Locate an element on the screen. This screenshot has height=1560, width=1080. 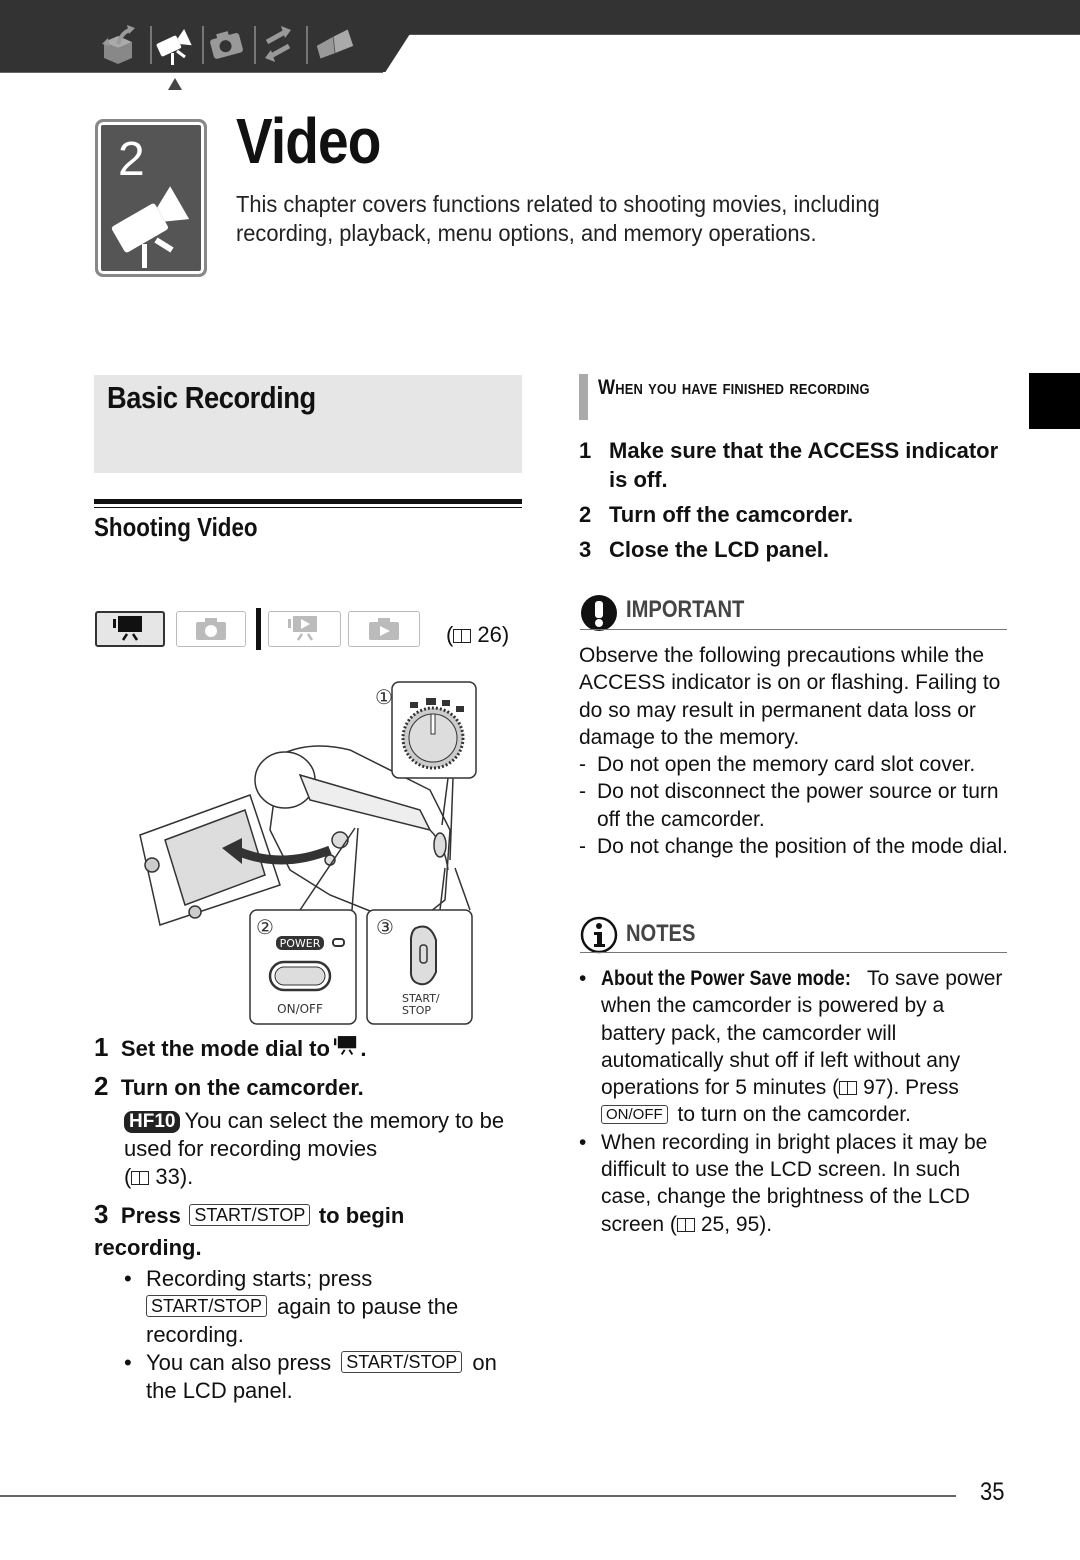
mode-video-playback-button is located at coordinates (304, 629).